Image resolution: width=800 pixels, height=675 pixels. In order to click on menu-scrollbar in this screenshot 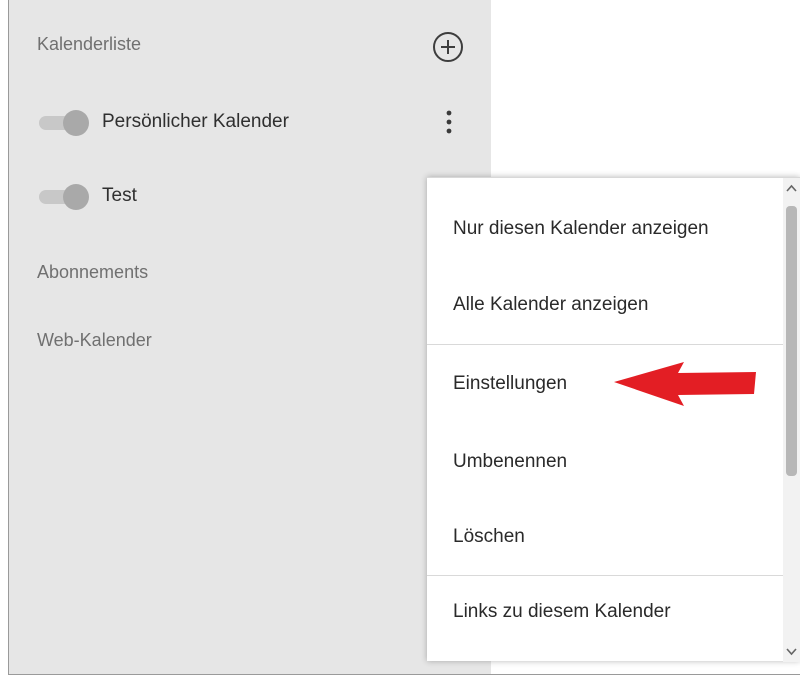, I will do `click(791, 420)`.